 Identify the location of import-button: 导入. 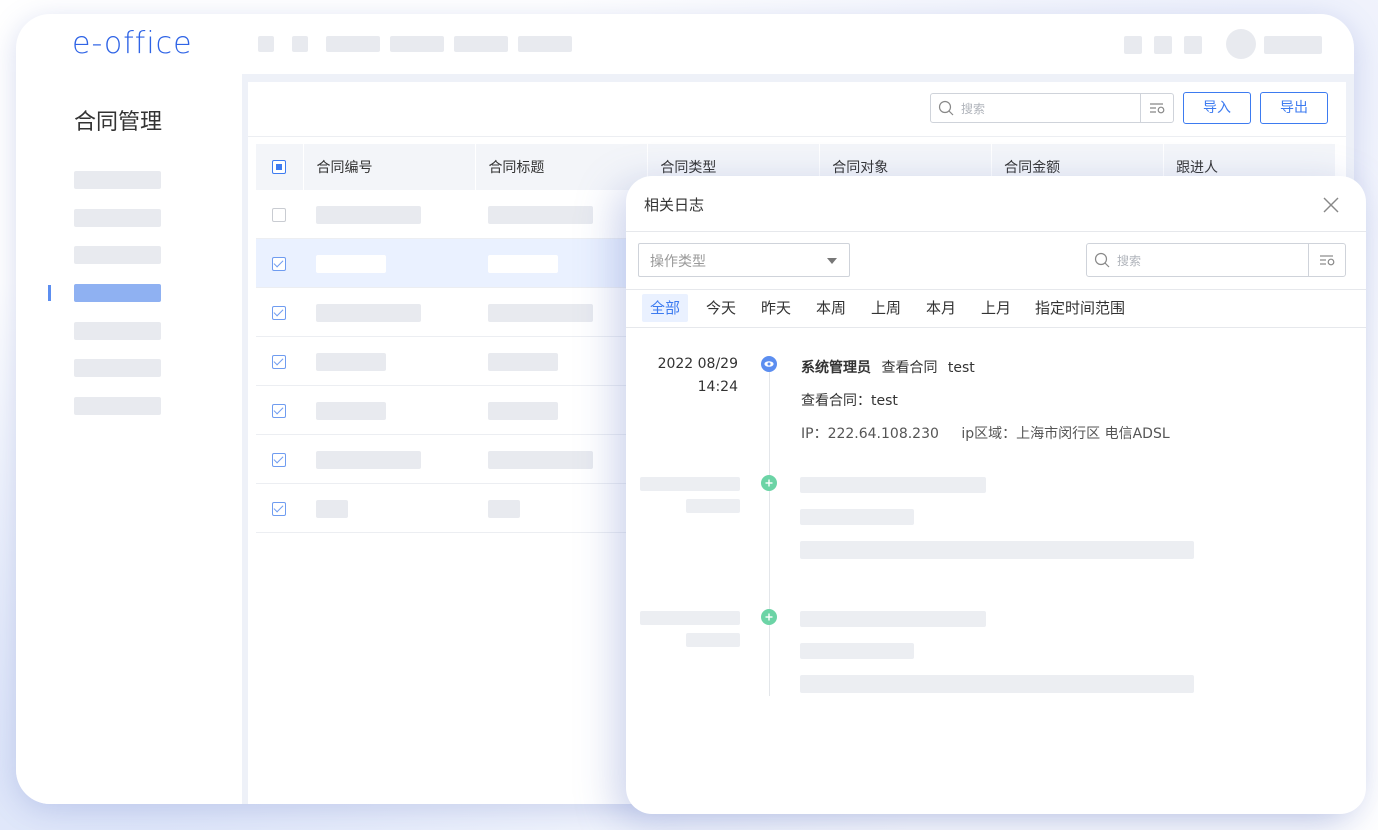
(1217, 108).